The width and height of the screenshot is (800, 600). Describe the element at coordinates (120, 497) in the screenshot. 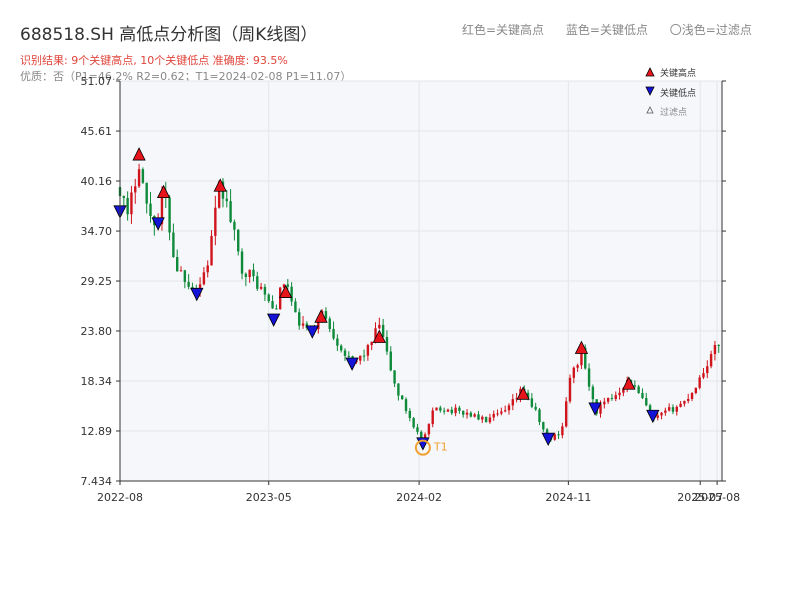

I see `x-tick-label: 2022-08` at that location.